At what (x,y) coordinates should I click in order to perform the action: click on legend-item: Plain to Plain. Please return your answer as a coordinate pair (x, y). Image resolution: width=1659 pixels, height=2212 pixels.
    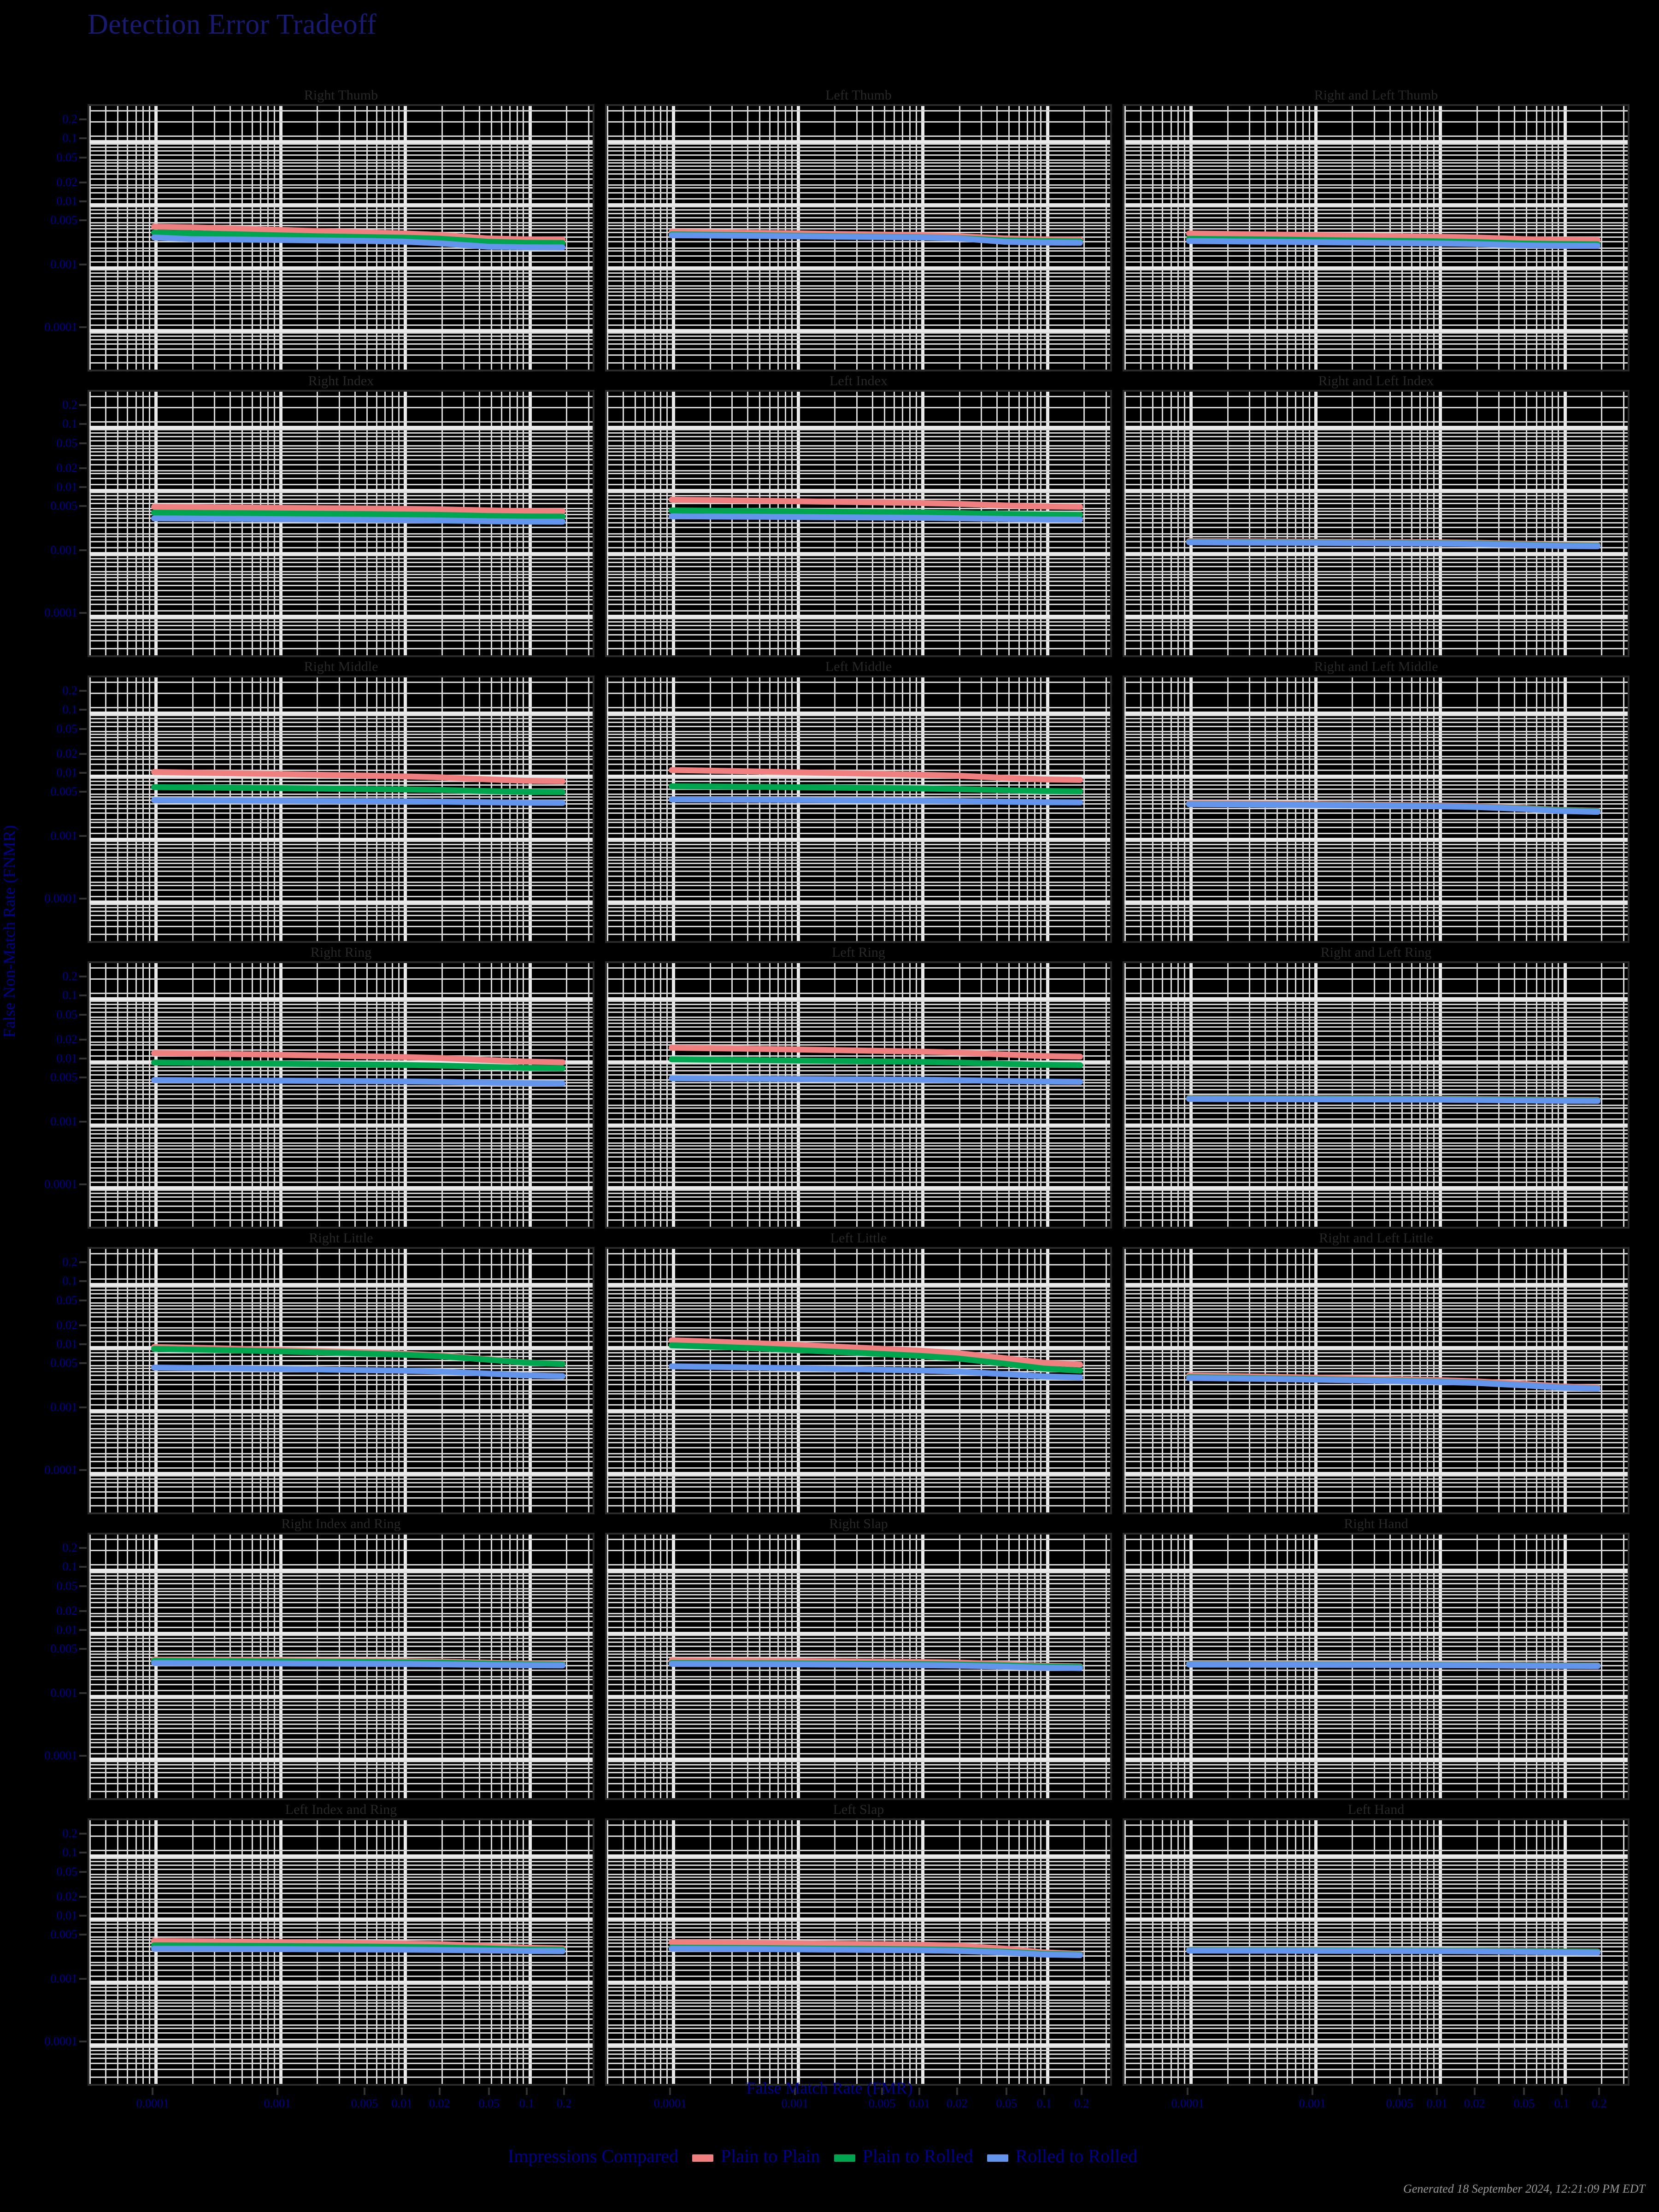
    Looking at the image, I should click on (756, 2156).